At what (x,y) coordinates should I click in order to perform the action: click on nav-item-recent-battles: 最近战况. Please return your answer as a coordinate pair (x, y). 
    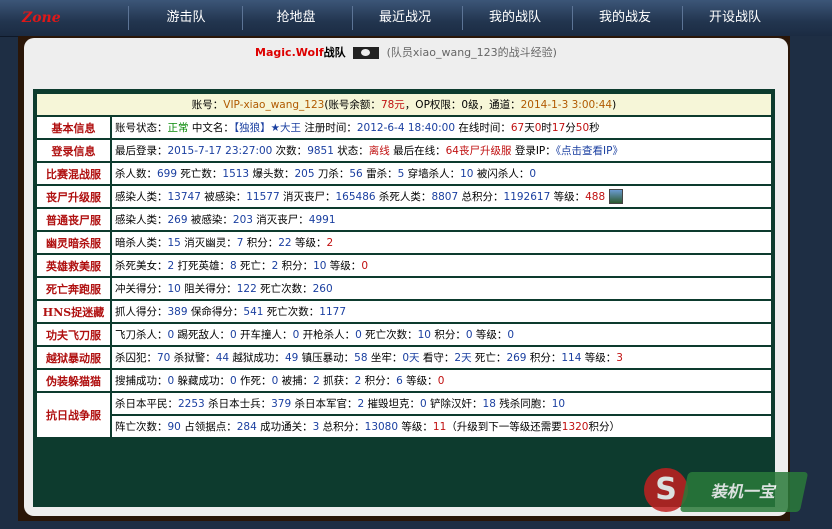
    Looking at the image, I should click on (405, 18).